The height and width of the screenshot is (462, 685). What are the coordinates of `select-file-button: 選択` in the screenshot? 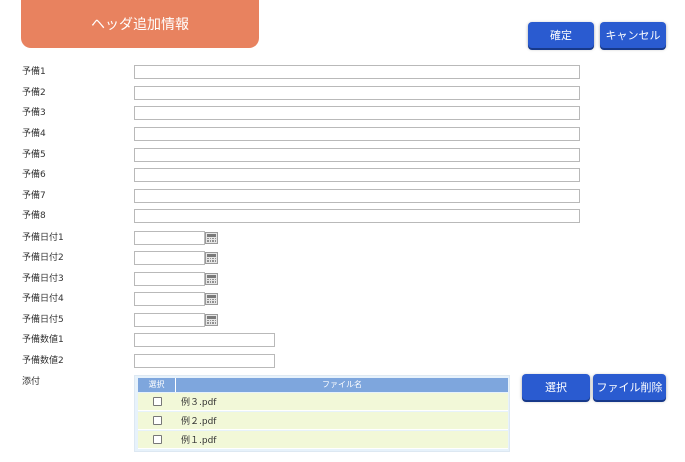 It's located at (556, 387).